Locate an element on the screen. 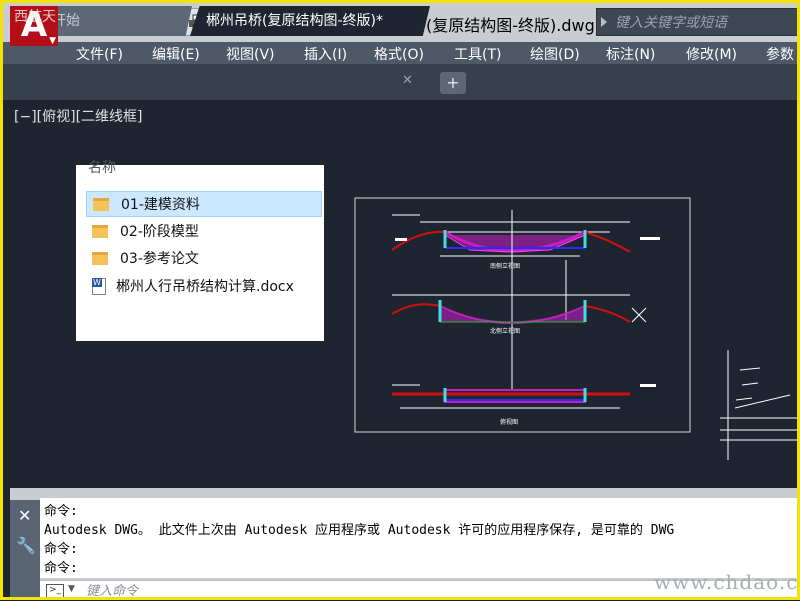 The image size is (800, 601). list-item: 郴州人行吊桥结构计算.docx is located at coordinates (204, 286).